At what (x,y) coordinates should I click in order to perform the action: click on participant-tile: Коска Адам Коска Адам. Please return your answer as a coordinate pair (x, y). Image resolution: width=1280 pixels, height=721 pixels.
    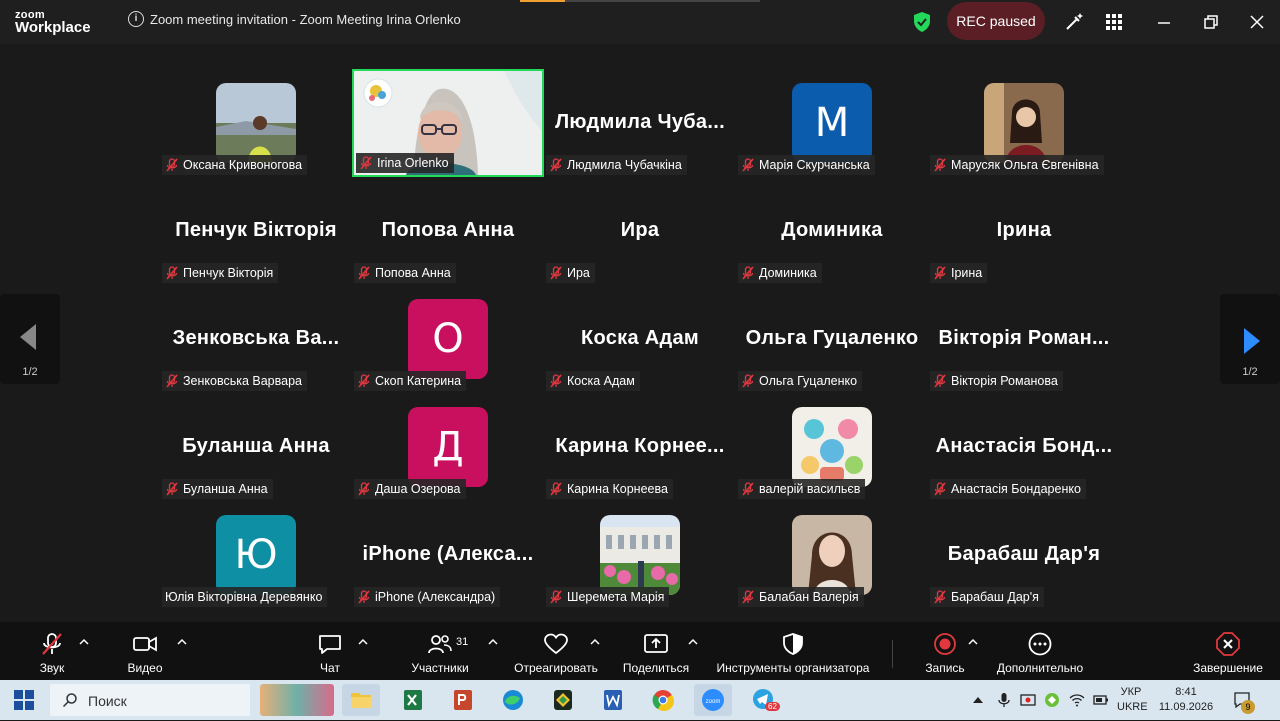
    Looking at the image, I should click on (640, 339).